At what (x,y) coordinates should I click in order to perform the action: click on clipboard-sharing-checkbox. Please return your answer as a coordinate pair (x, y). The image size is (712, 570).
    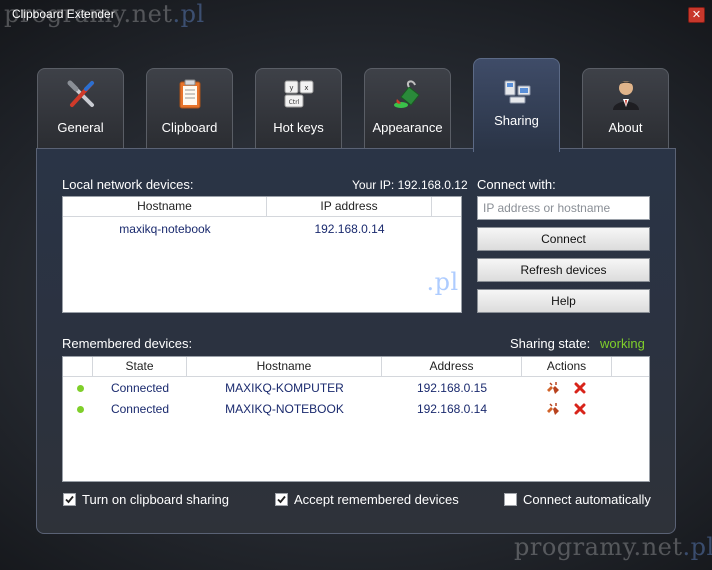
    Looking at the image, I should click on (69, 499).